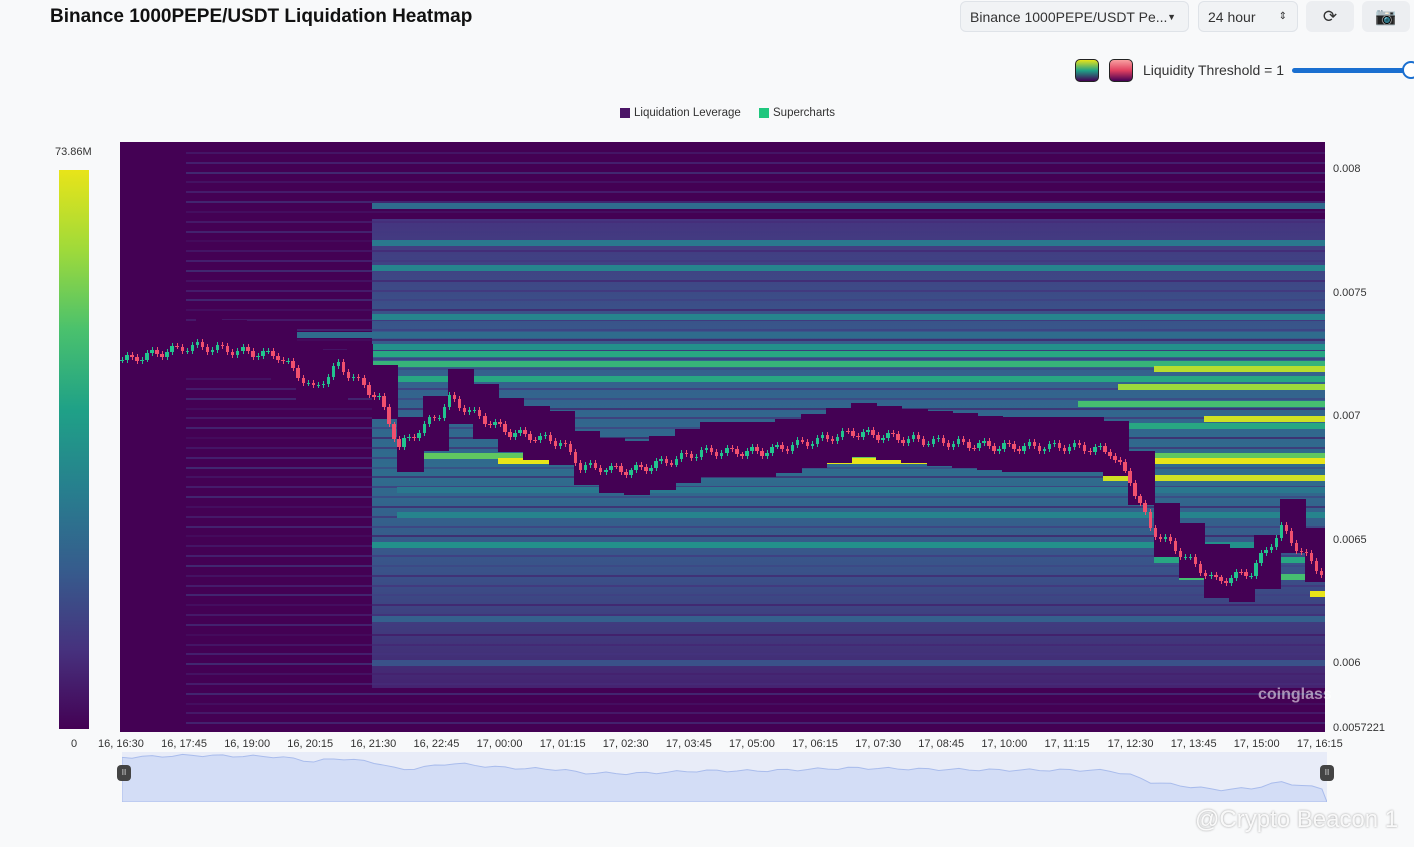 Image resolution: width=1414 pixels, height=847 pixels. What do you see at coordinates (797, 113) in the screenshot?
I see `legend-supercharts: Supercharts` at bounding box center [797, 113].